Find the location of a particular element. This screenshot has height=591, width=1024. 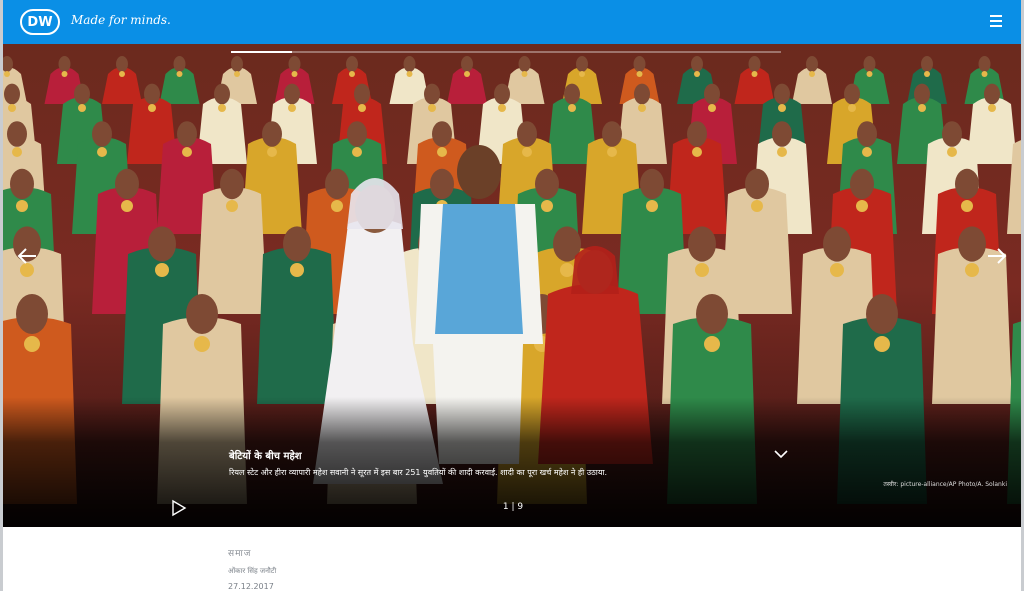

chevron-down-icon is located at coordinates (781, 453).